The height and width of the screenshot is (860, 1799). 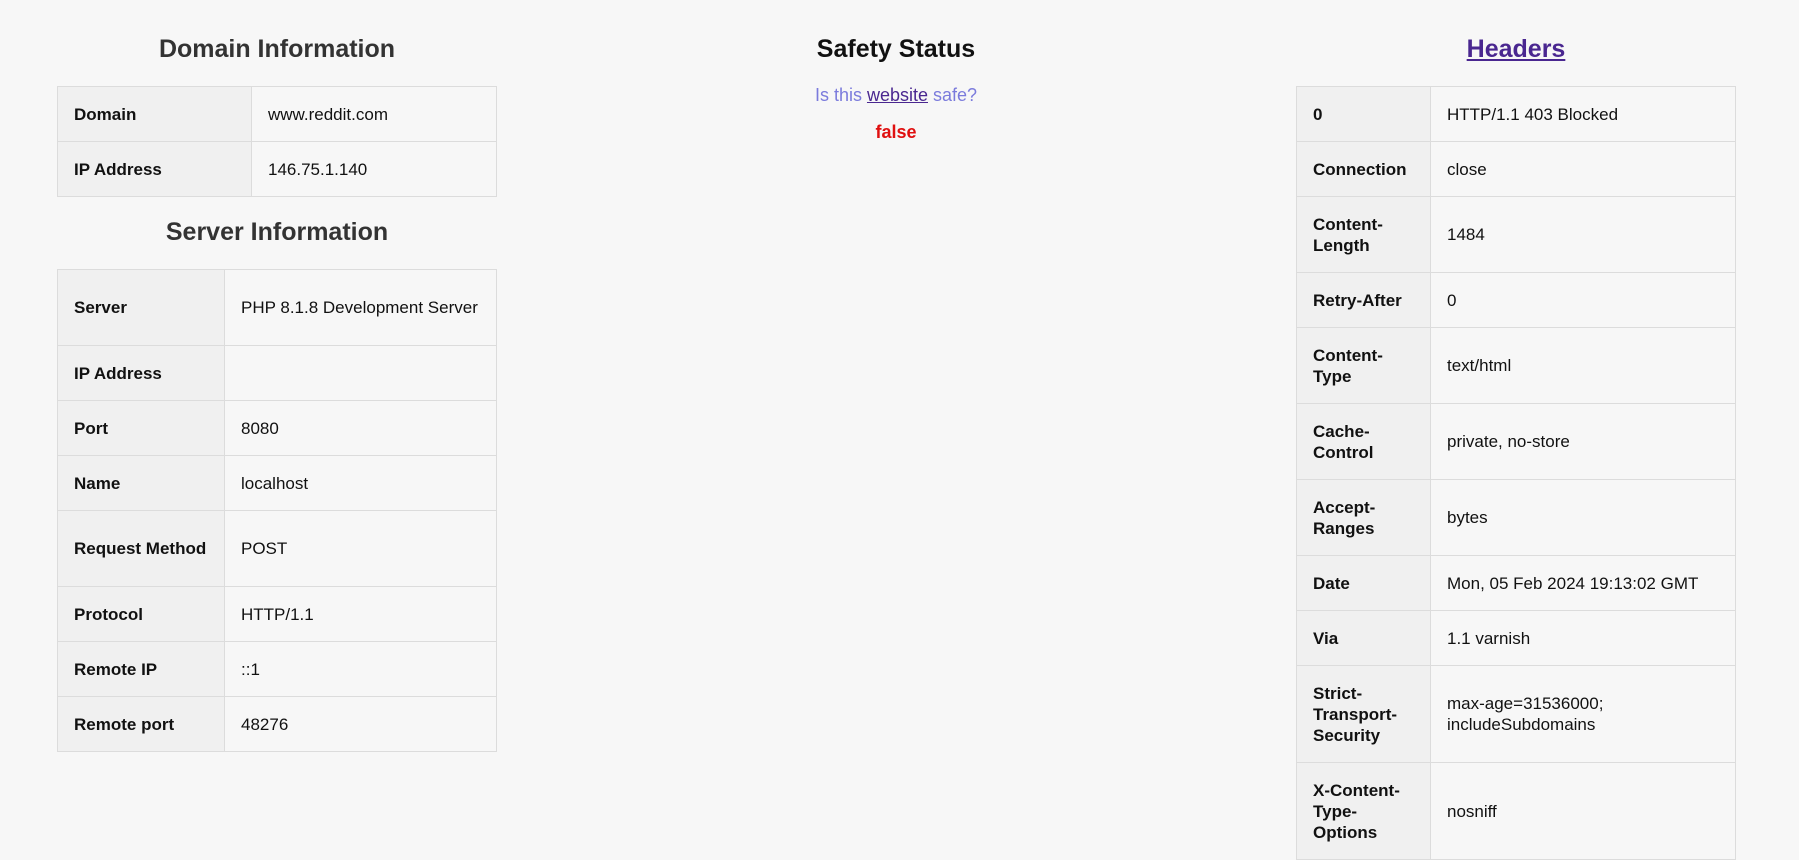 I want to click on ip-address-key: IP Address, so click(x=154, y=169).